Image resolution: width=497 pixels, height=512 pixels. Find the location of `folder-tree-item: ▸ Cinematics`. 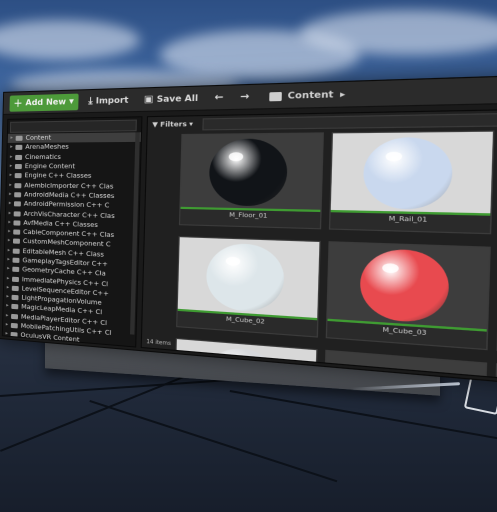

folder-tree-item: ▸ Cinematics is located at coordinates (73, 157).